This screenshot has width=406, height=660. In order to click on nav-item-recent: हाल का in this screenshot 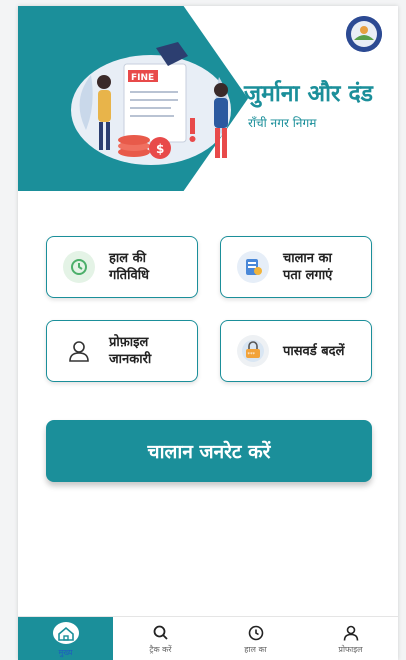, I will do `click(255, 638)`.